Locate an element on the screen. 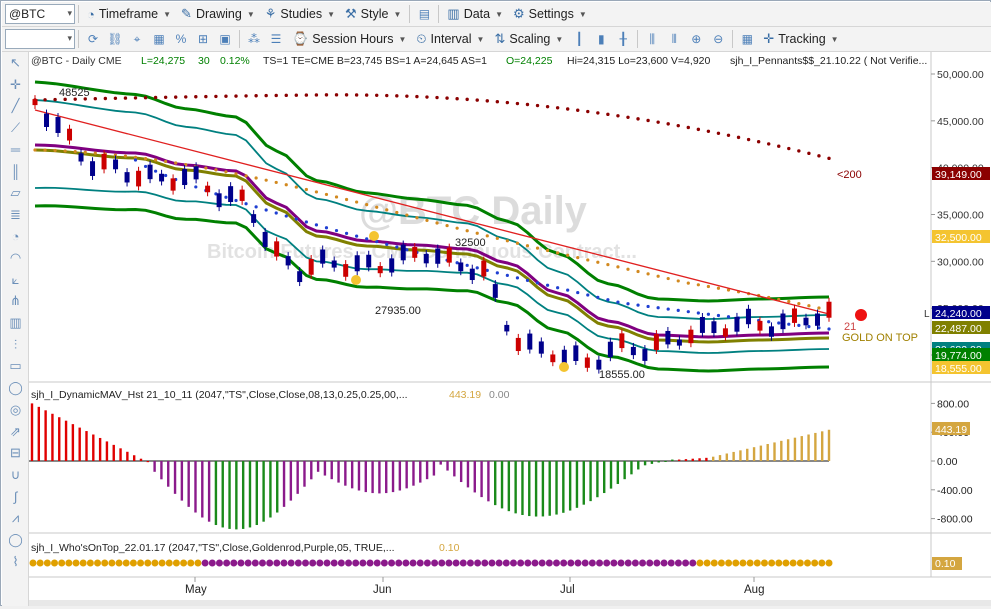 The width and height of the screenshot is (991, 609). zigzag-tool-icon: ⩘ is located at coordinates (15, 518).